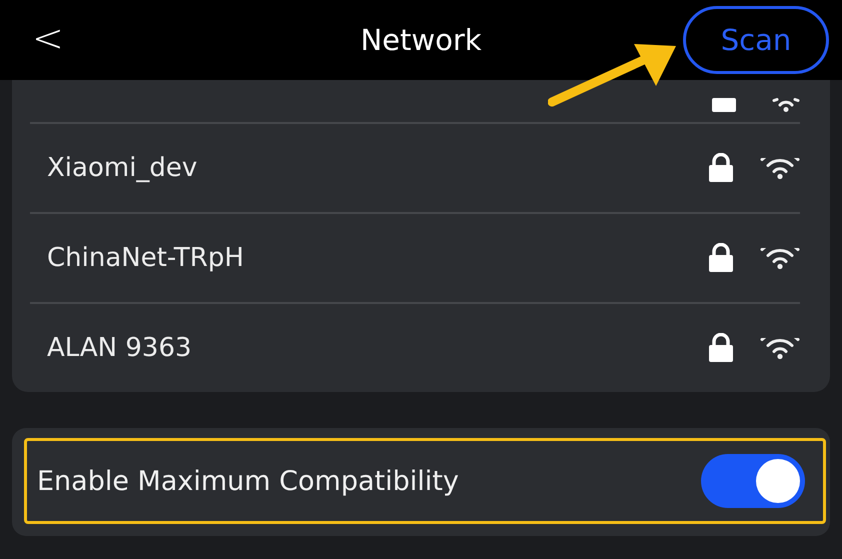 The image size is (842, 559). What do you see at coordinates (377, 168) in the screenshot?
I see `network-name: Xiaomi_dev` at bounding box center [377, 168].